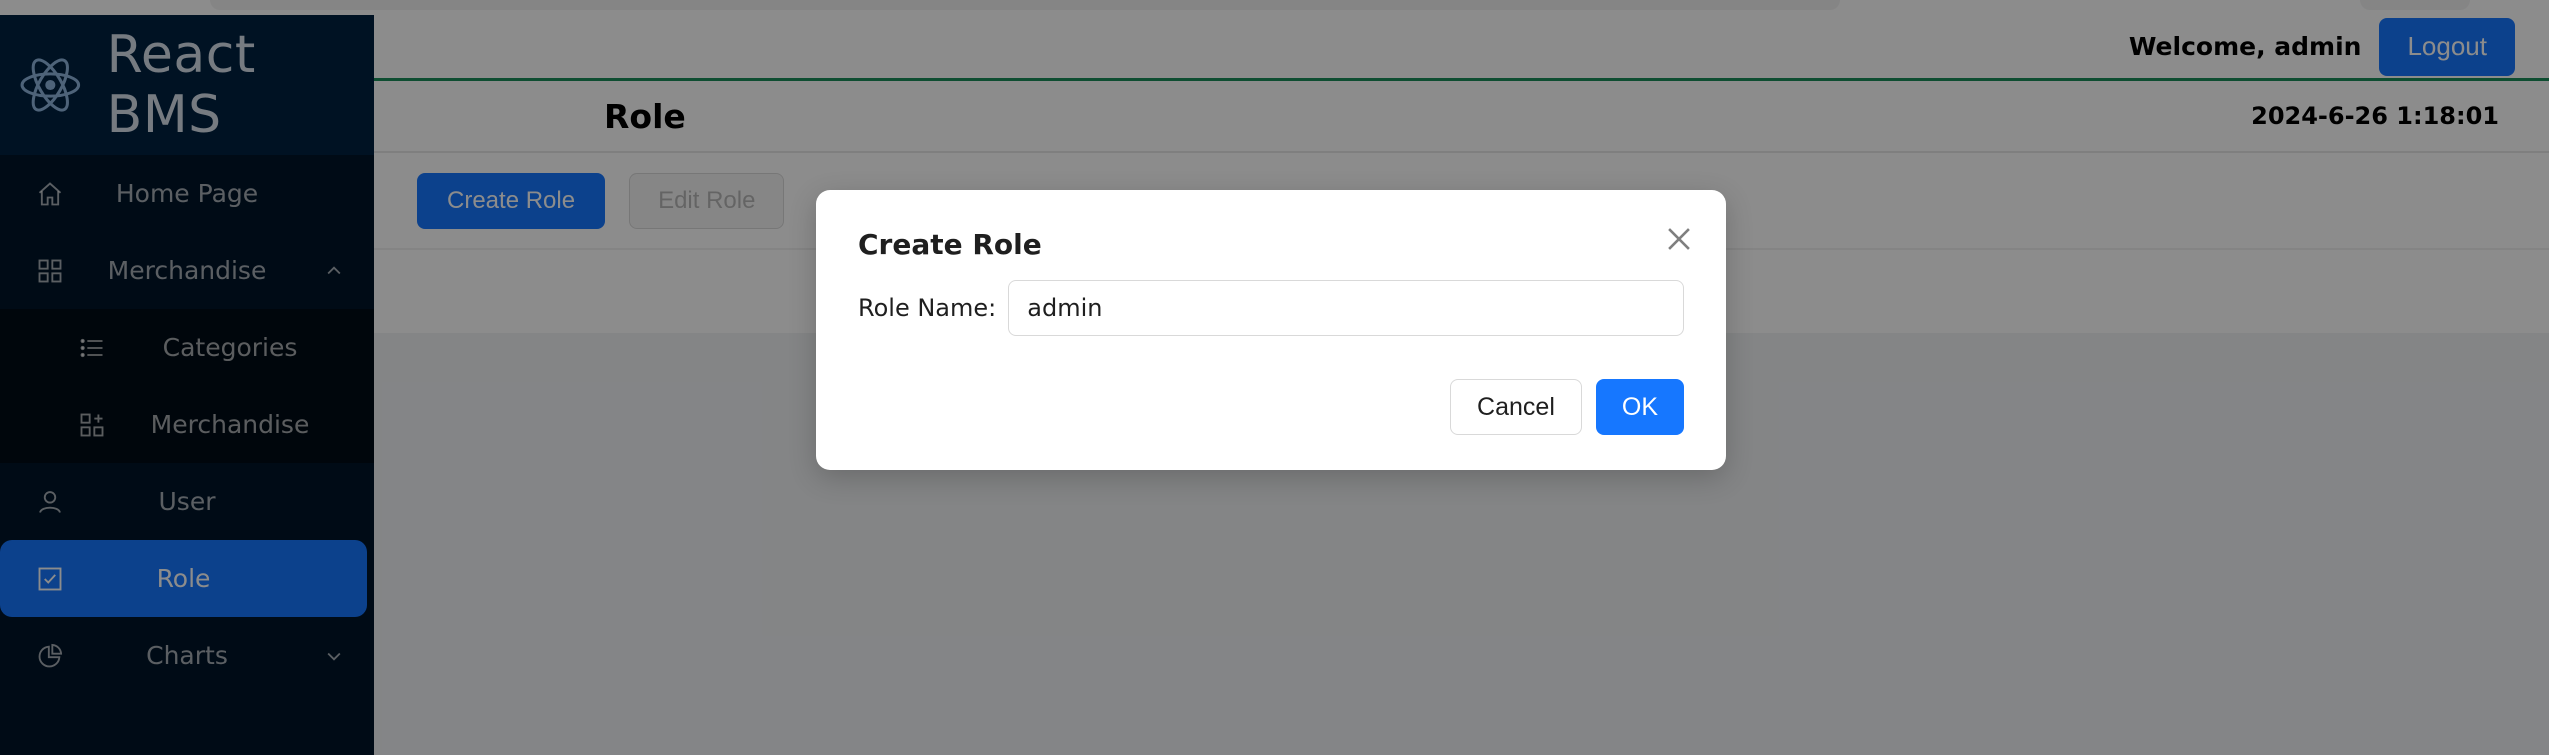 This screenshot has height=755, width=2549. What do you see at coordinates (1516, 407) in the screenshot?
I see `cancel-button: Cancel` at bounding box center [1516, 407].